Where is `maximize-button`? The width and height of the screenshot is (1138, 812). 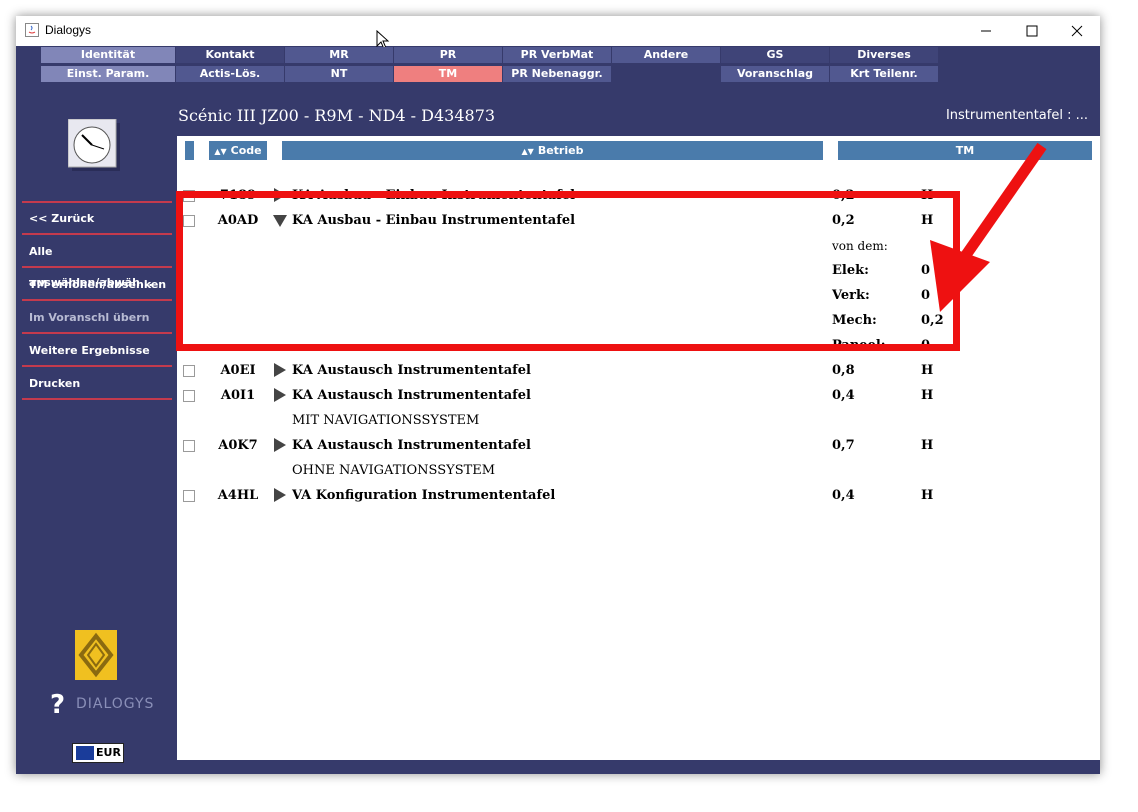
maximize-button is located at coordinates (1032, 31).